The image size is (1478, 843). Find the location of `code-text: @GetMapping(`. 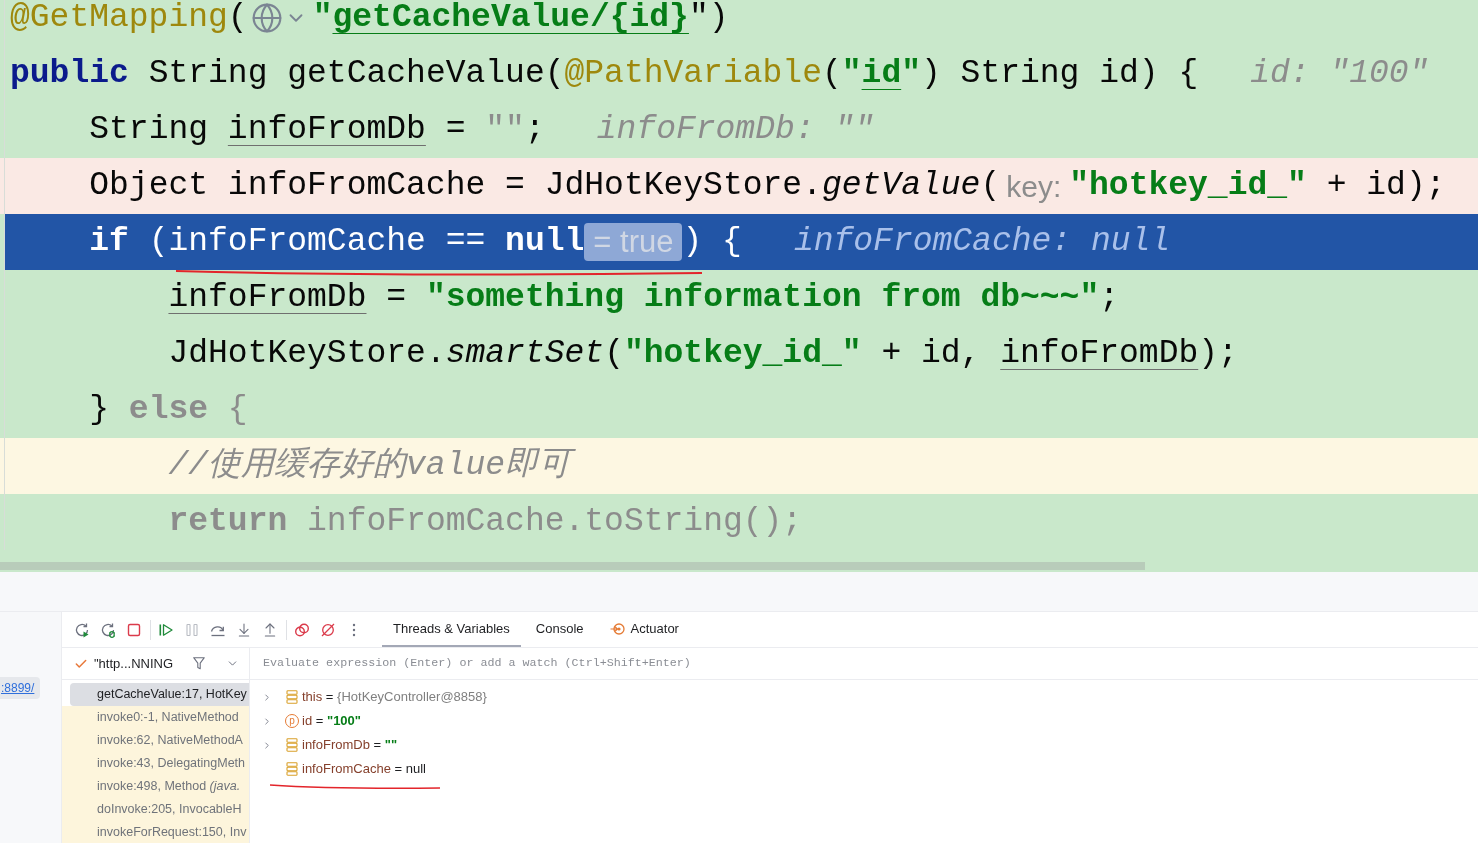

code-text: @GetMapping( is located at coordinates (129, 19).